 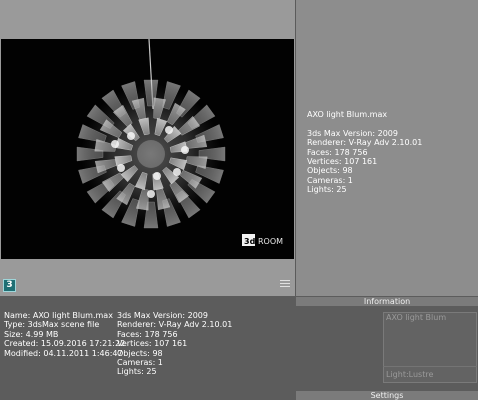 I want to click on detail-max-version: 3ds Max Version: 2009, so click(x=162, y=315).